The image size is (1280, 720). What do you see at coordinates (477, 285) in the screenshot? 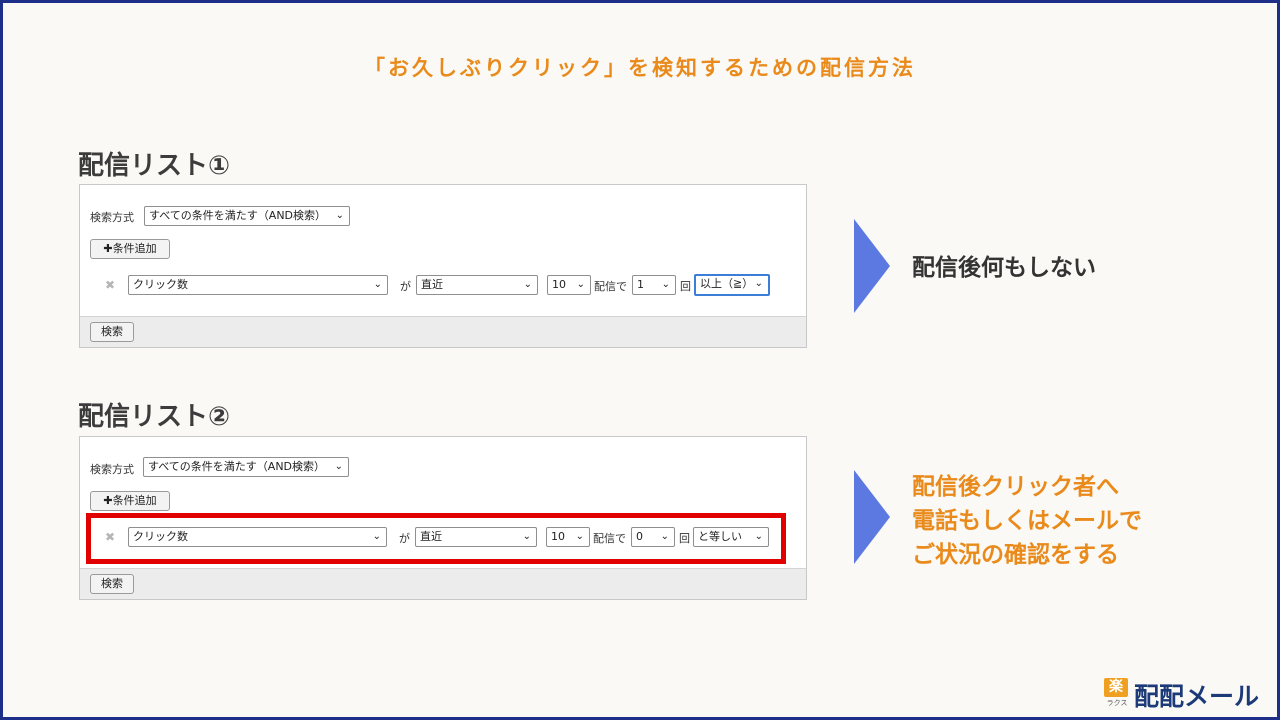
I see `period-select: 直近 ⌄` at bounding box center [477, 285].